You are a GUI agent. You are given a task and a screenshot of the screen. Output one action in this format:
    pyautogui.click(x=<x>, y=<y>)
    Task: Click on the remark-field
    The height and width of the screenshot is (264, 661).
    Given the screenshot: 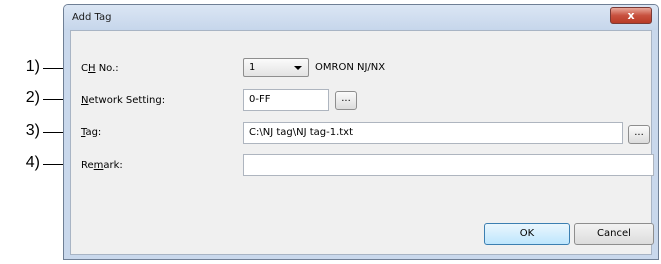 What is the action you would take?
    pyautogui.click(x=448, y=165)
    